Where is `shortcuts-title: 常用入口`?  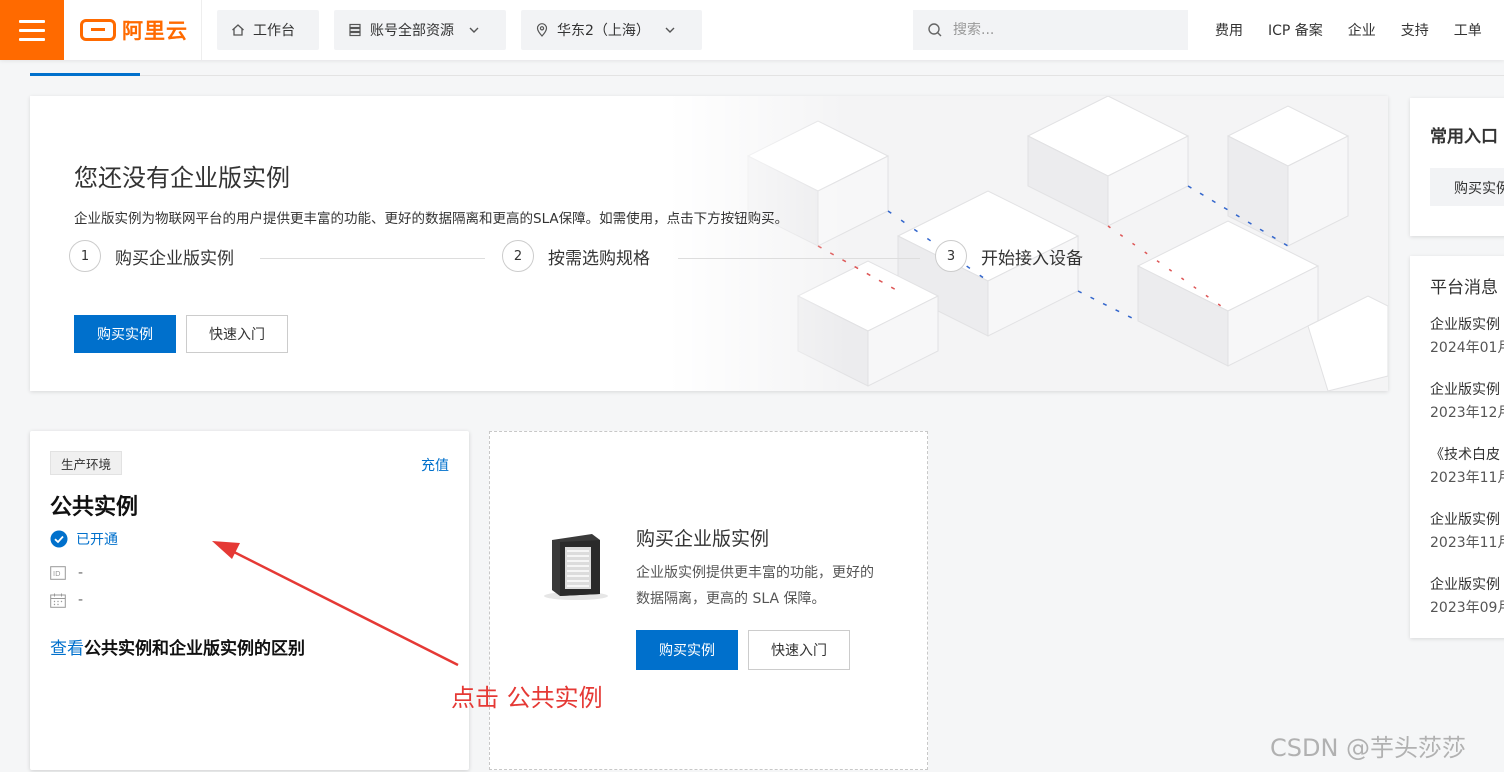
shortcuts-title: 常用入口 is located at coordinates (1464, 137).